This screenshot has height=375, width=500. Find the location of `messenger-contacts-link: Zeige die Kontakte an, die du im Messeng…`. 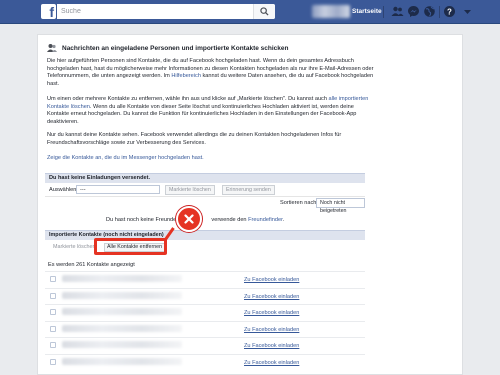

messenger-contacts-link: Zeige die Kontakte an, die du im Messeng… is located at coordinates (212, 159).